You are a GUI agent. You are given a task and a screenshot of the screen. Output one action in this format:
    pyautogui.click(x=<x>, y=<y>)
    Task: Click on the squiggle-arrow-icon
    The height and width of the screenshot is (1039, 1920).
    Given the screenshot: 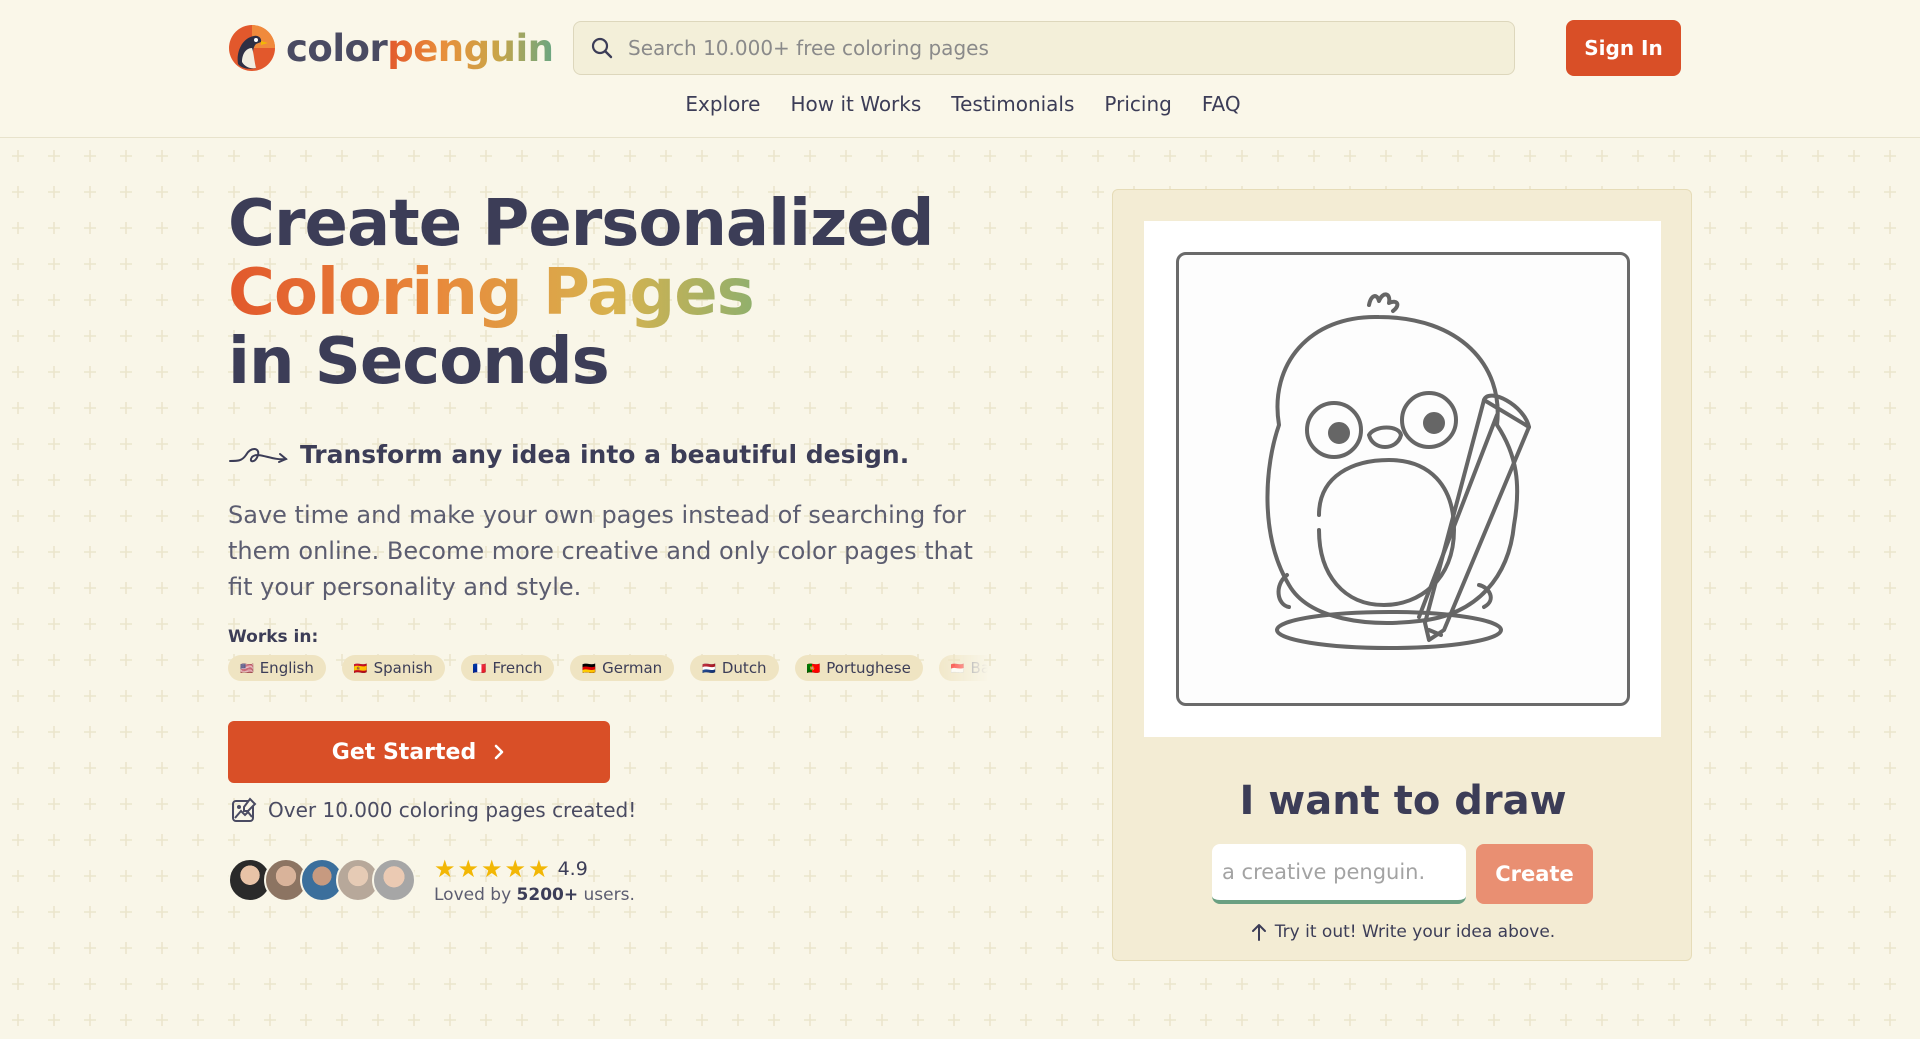 What is the action you would take?
    pyautogui.click(x=258, y=455)
    